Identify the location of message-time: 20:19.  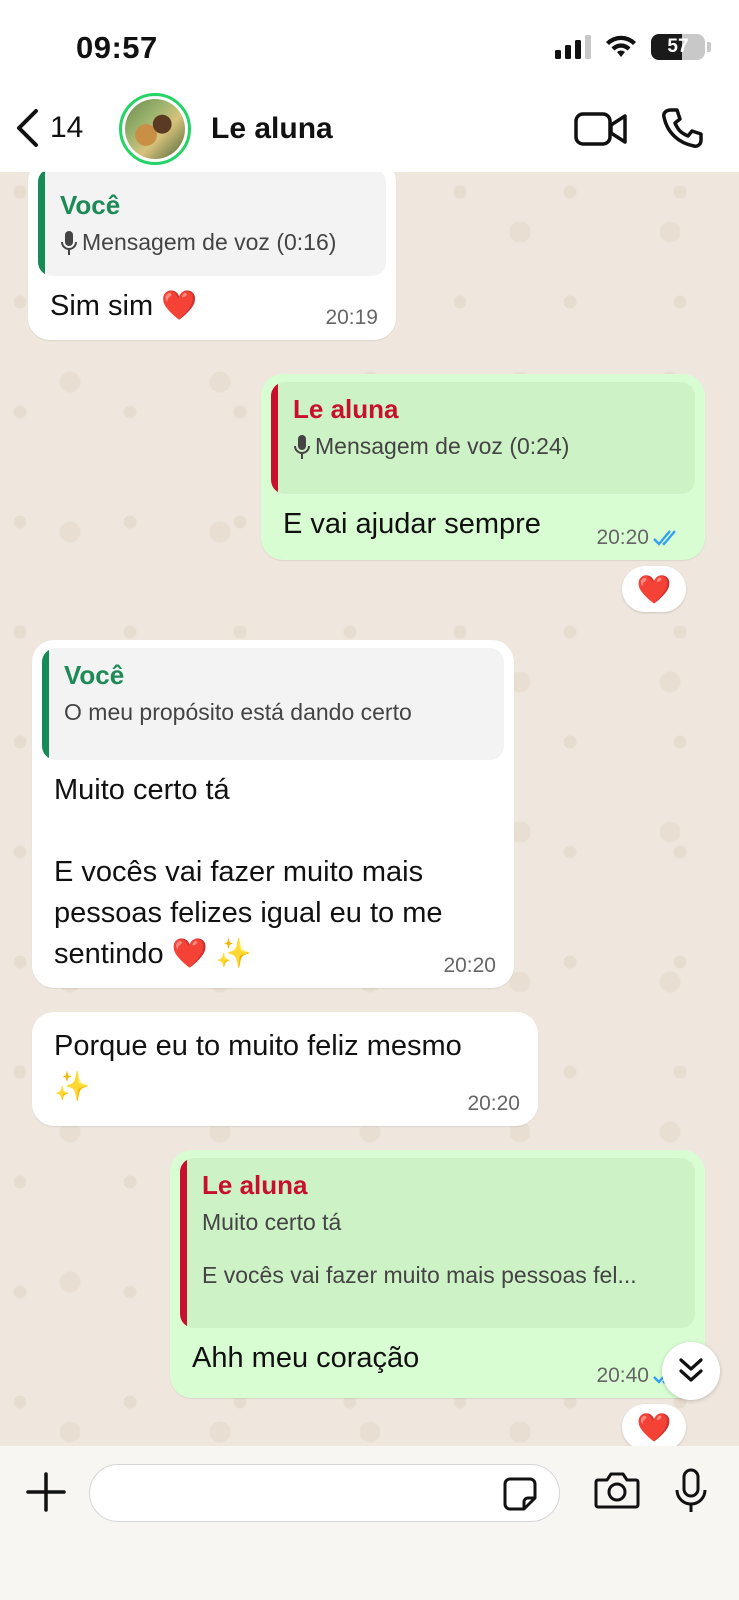
(351, 317).